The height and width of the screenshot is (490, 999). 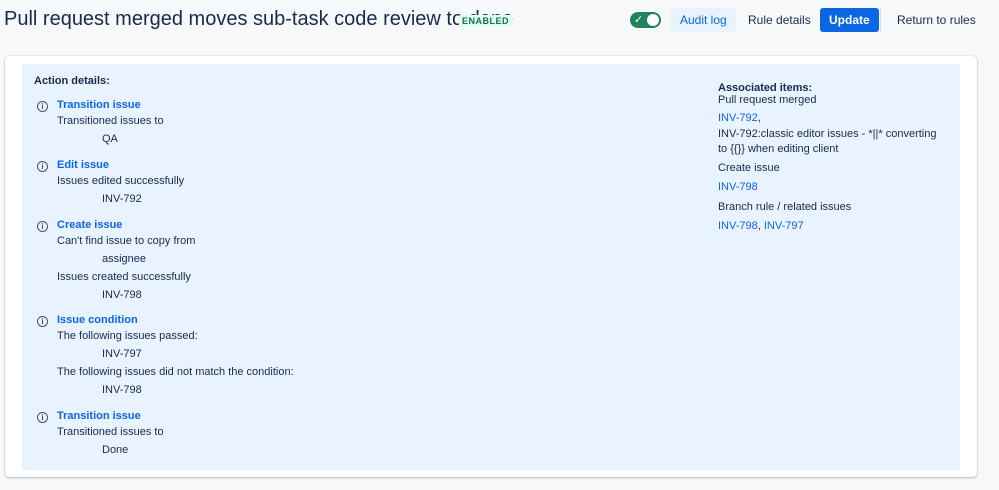 I want to click on associated-items-heading: Associated items:, so click(x=765, y=88).